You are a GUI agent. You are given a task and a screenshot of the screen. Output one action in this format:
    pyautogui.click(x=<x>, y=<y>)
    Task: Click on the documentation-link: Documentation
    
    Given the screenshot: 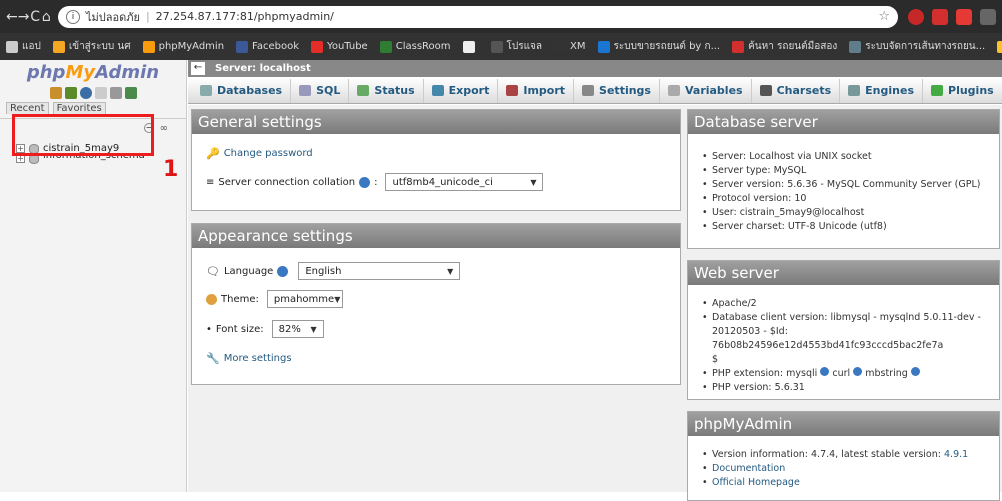 What is the action you would take?
    pyautogui.click(x=748, y=468)
    